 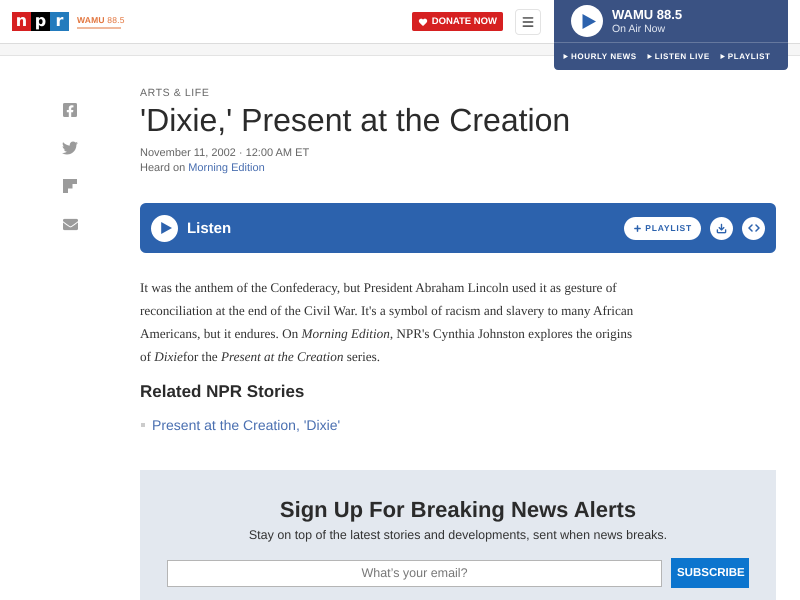 I want to click on heard-on-label: Heard on, so click(x=163, y=168).